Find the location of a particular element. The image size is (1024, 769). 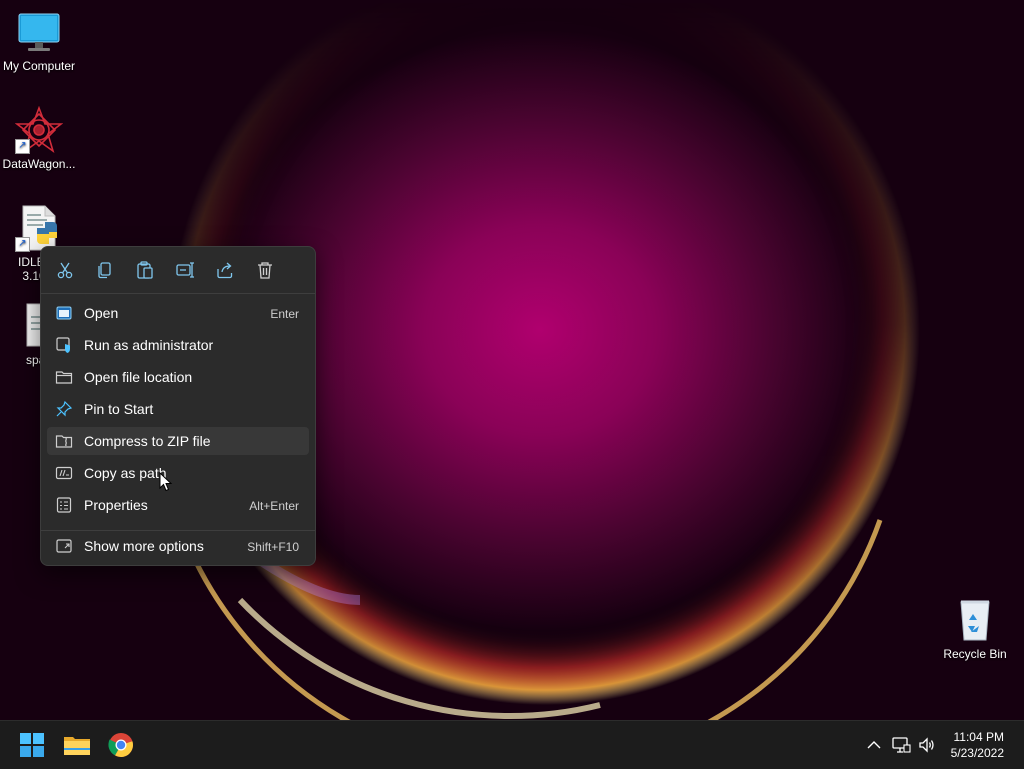

monitor-icon is located at coordinates (39, 32).